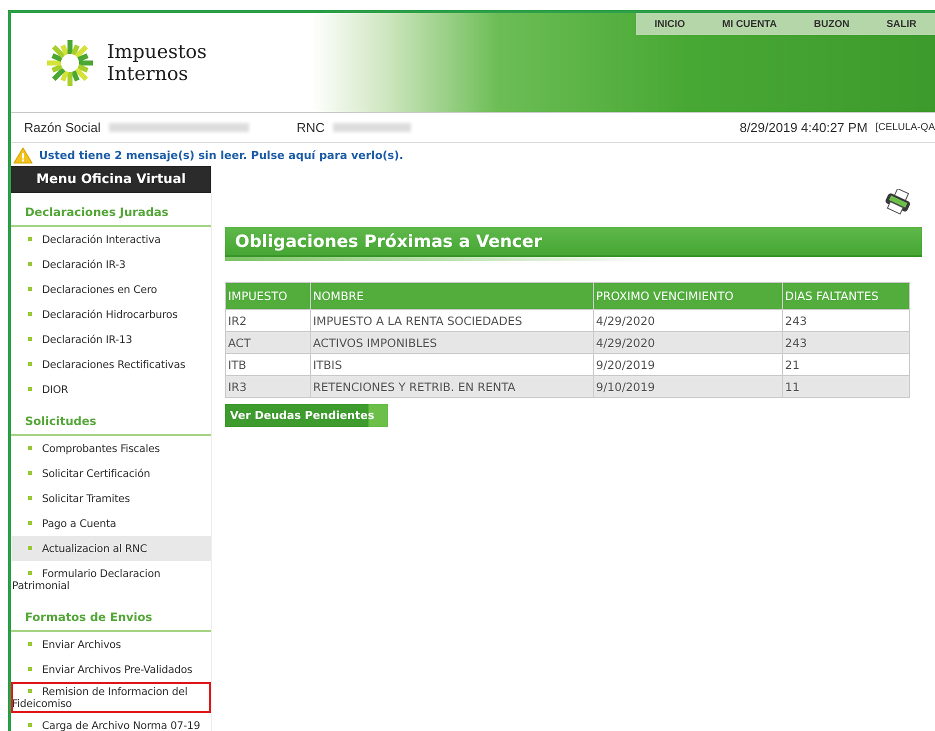 The width and height of the screenshot is (935, 731). What do you see at coordinates (111, 239) in the screenshot?
I see `menu-item: Declaración Interactiva` at bounding box center [111, 239].